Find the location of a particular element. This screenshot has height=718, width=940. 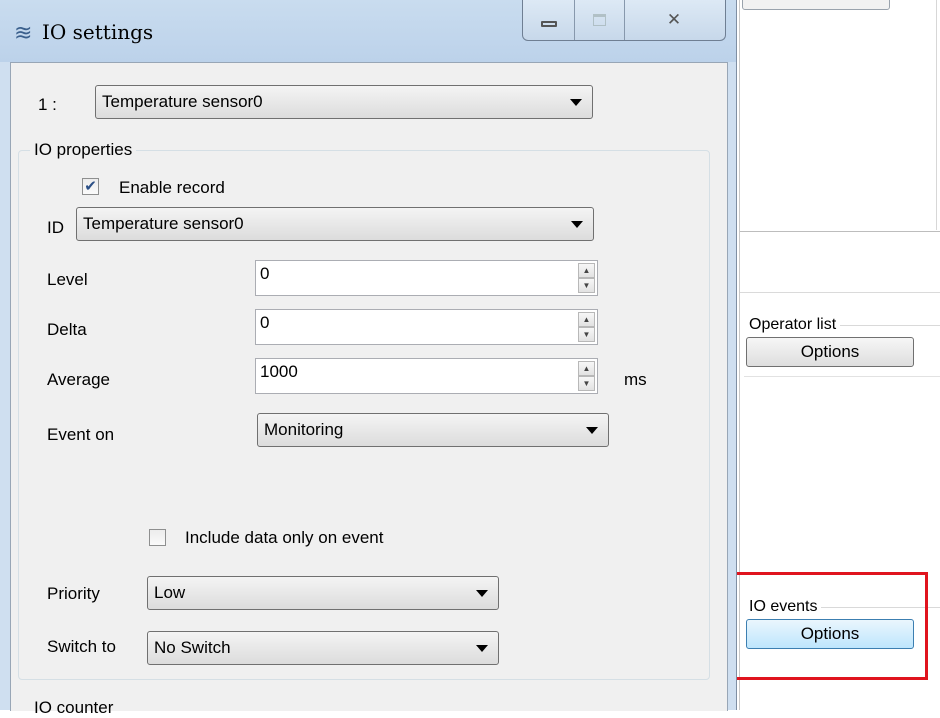

average-label: Average is located at coordinates (79, 379).